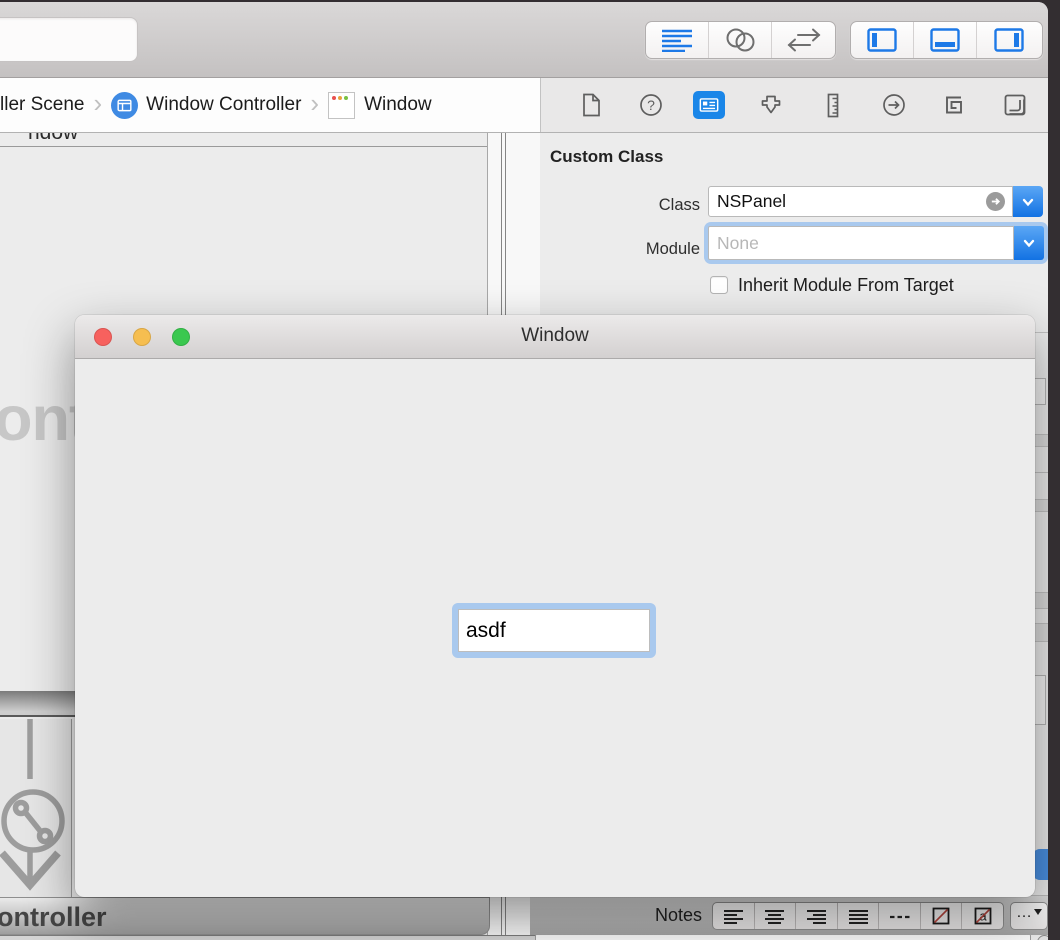 This screenshot has width=1060, height=940. I want to click on align-right-icon, so click(816, 916).